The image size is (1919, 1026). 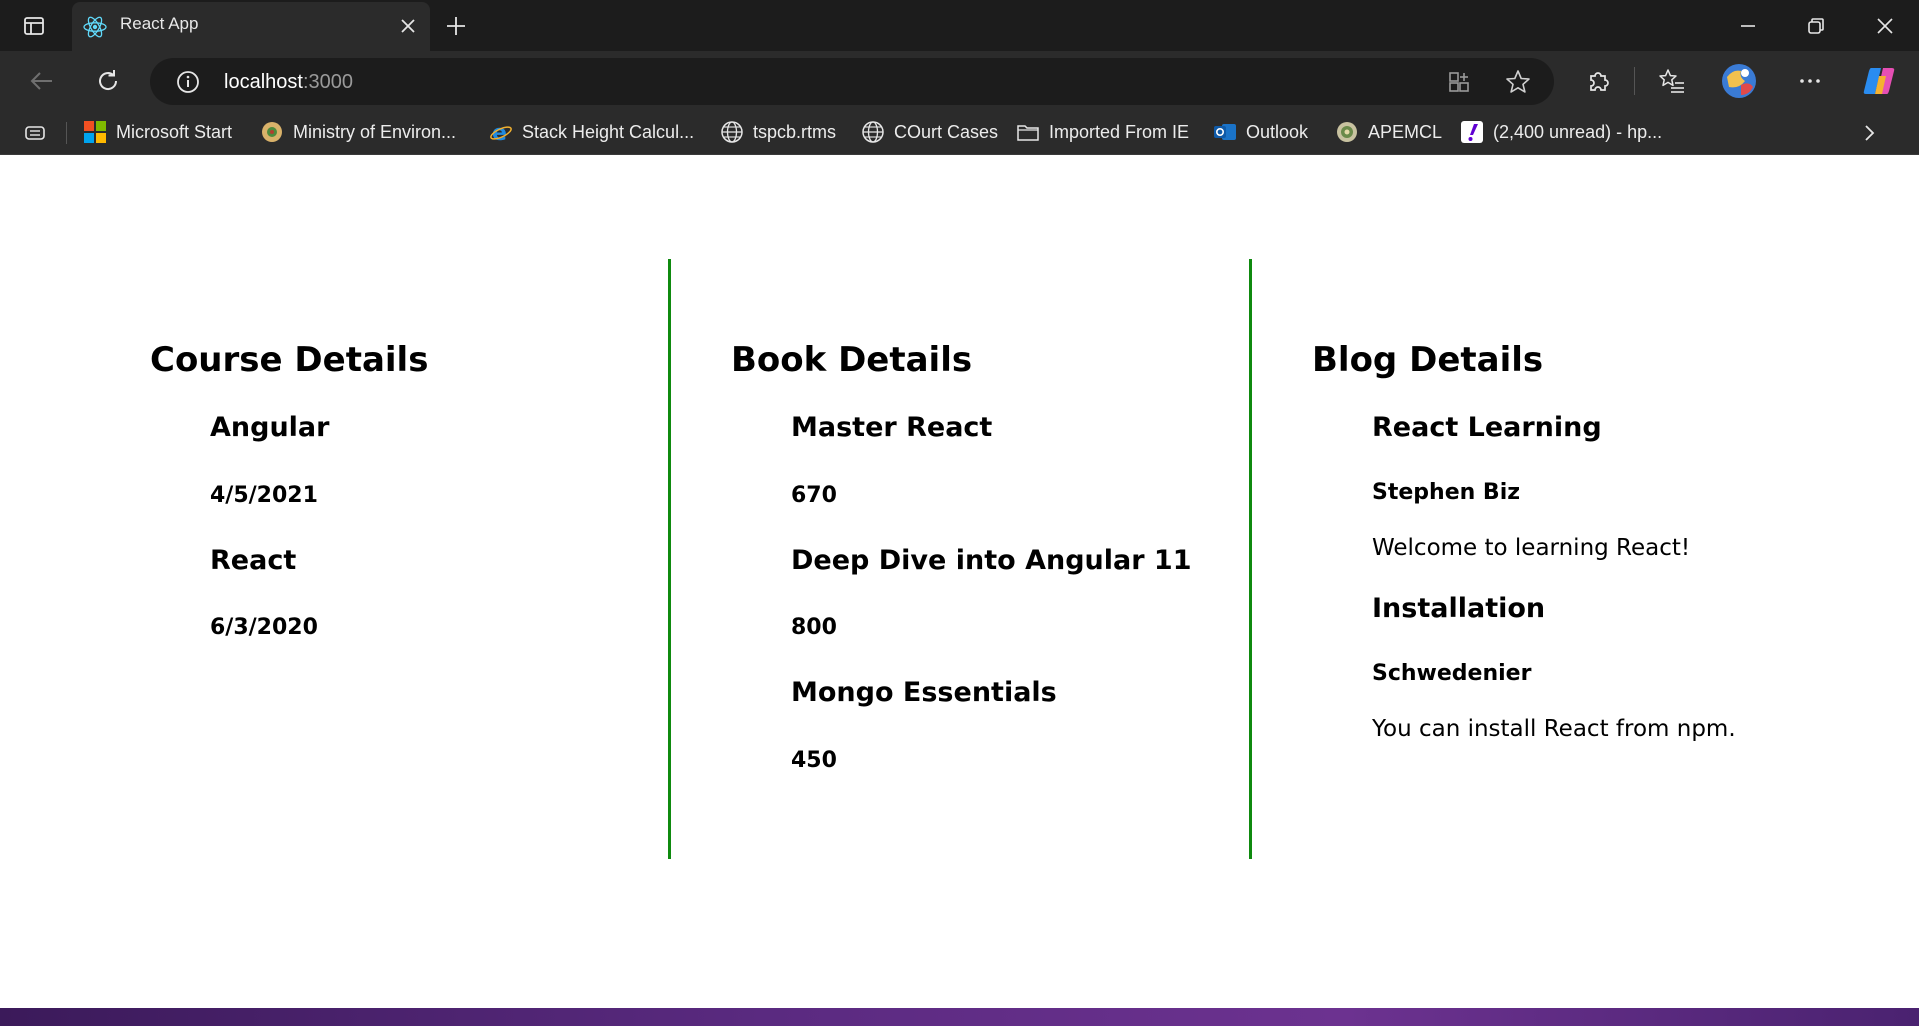 What do you see at coordinates (36, 133) in the screenshot?
I see `collections-icon` at bounding box center [36, 133].